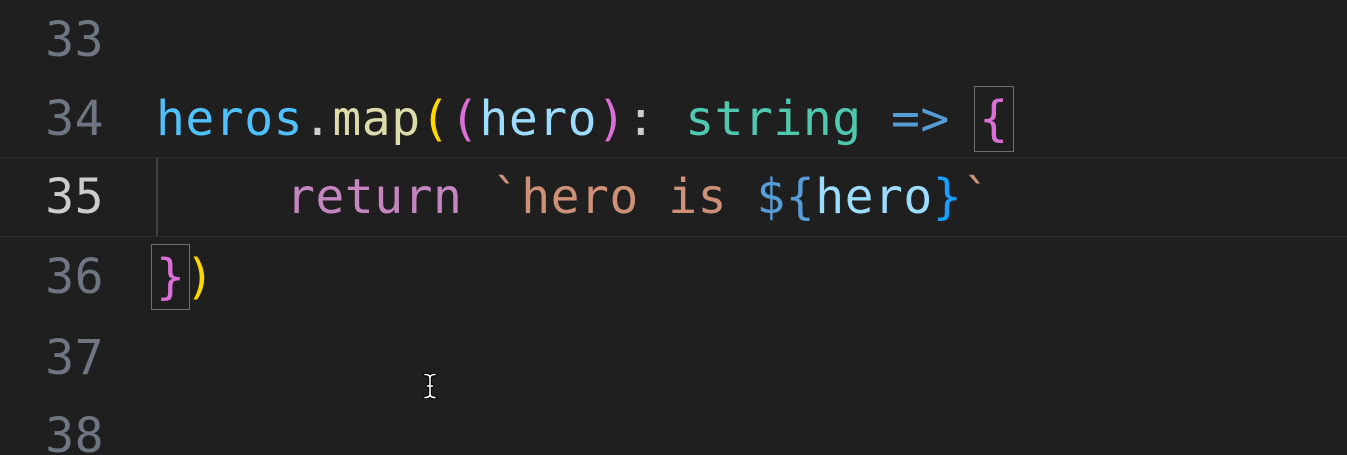 This screenshot has width=1347, height=455. Describe the element at coordinates (376, 119) in the screenshot. I see `token-function: map` at that location.